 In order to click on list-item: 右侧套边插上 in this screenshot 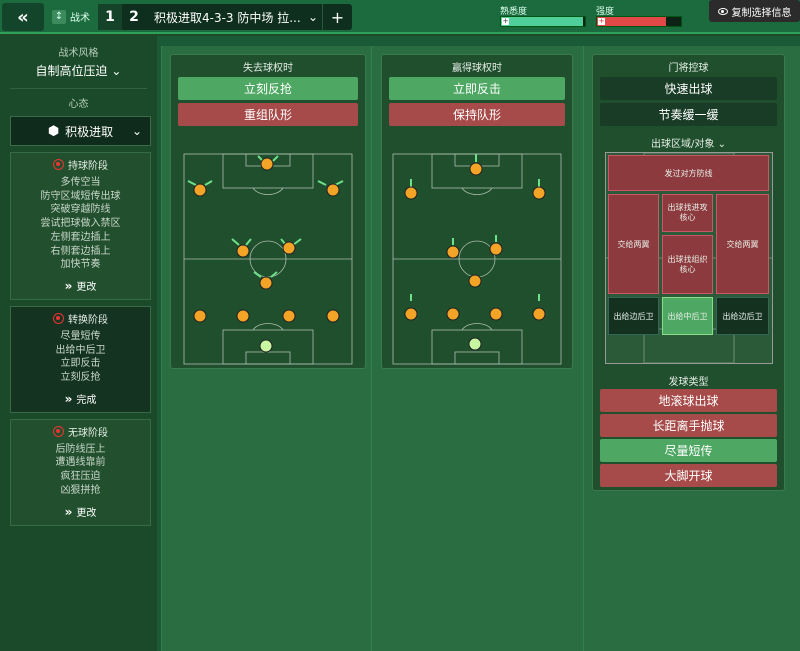, I will do `click(80, 251)`.